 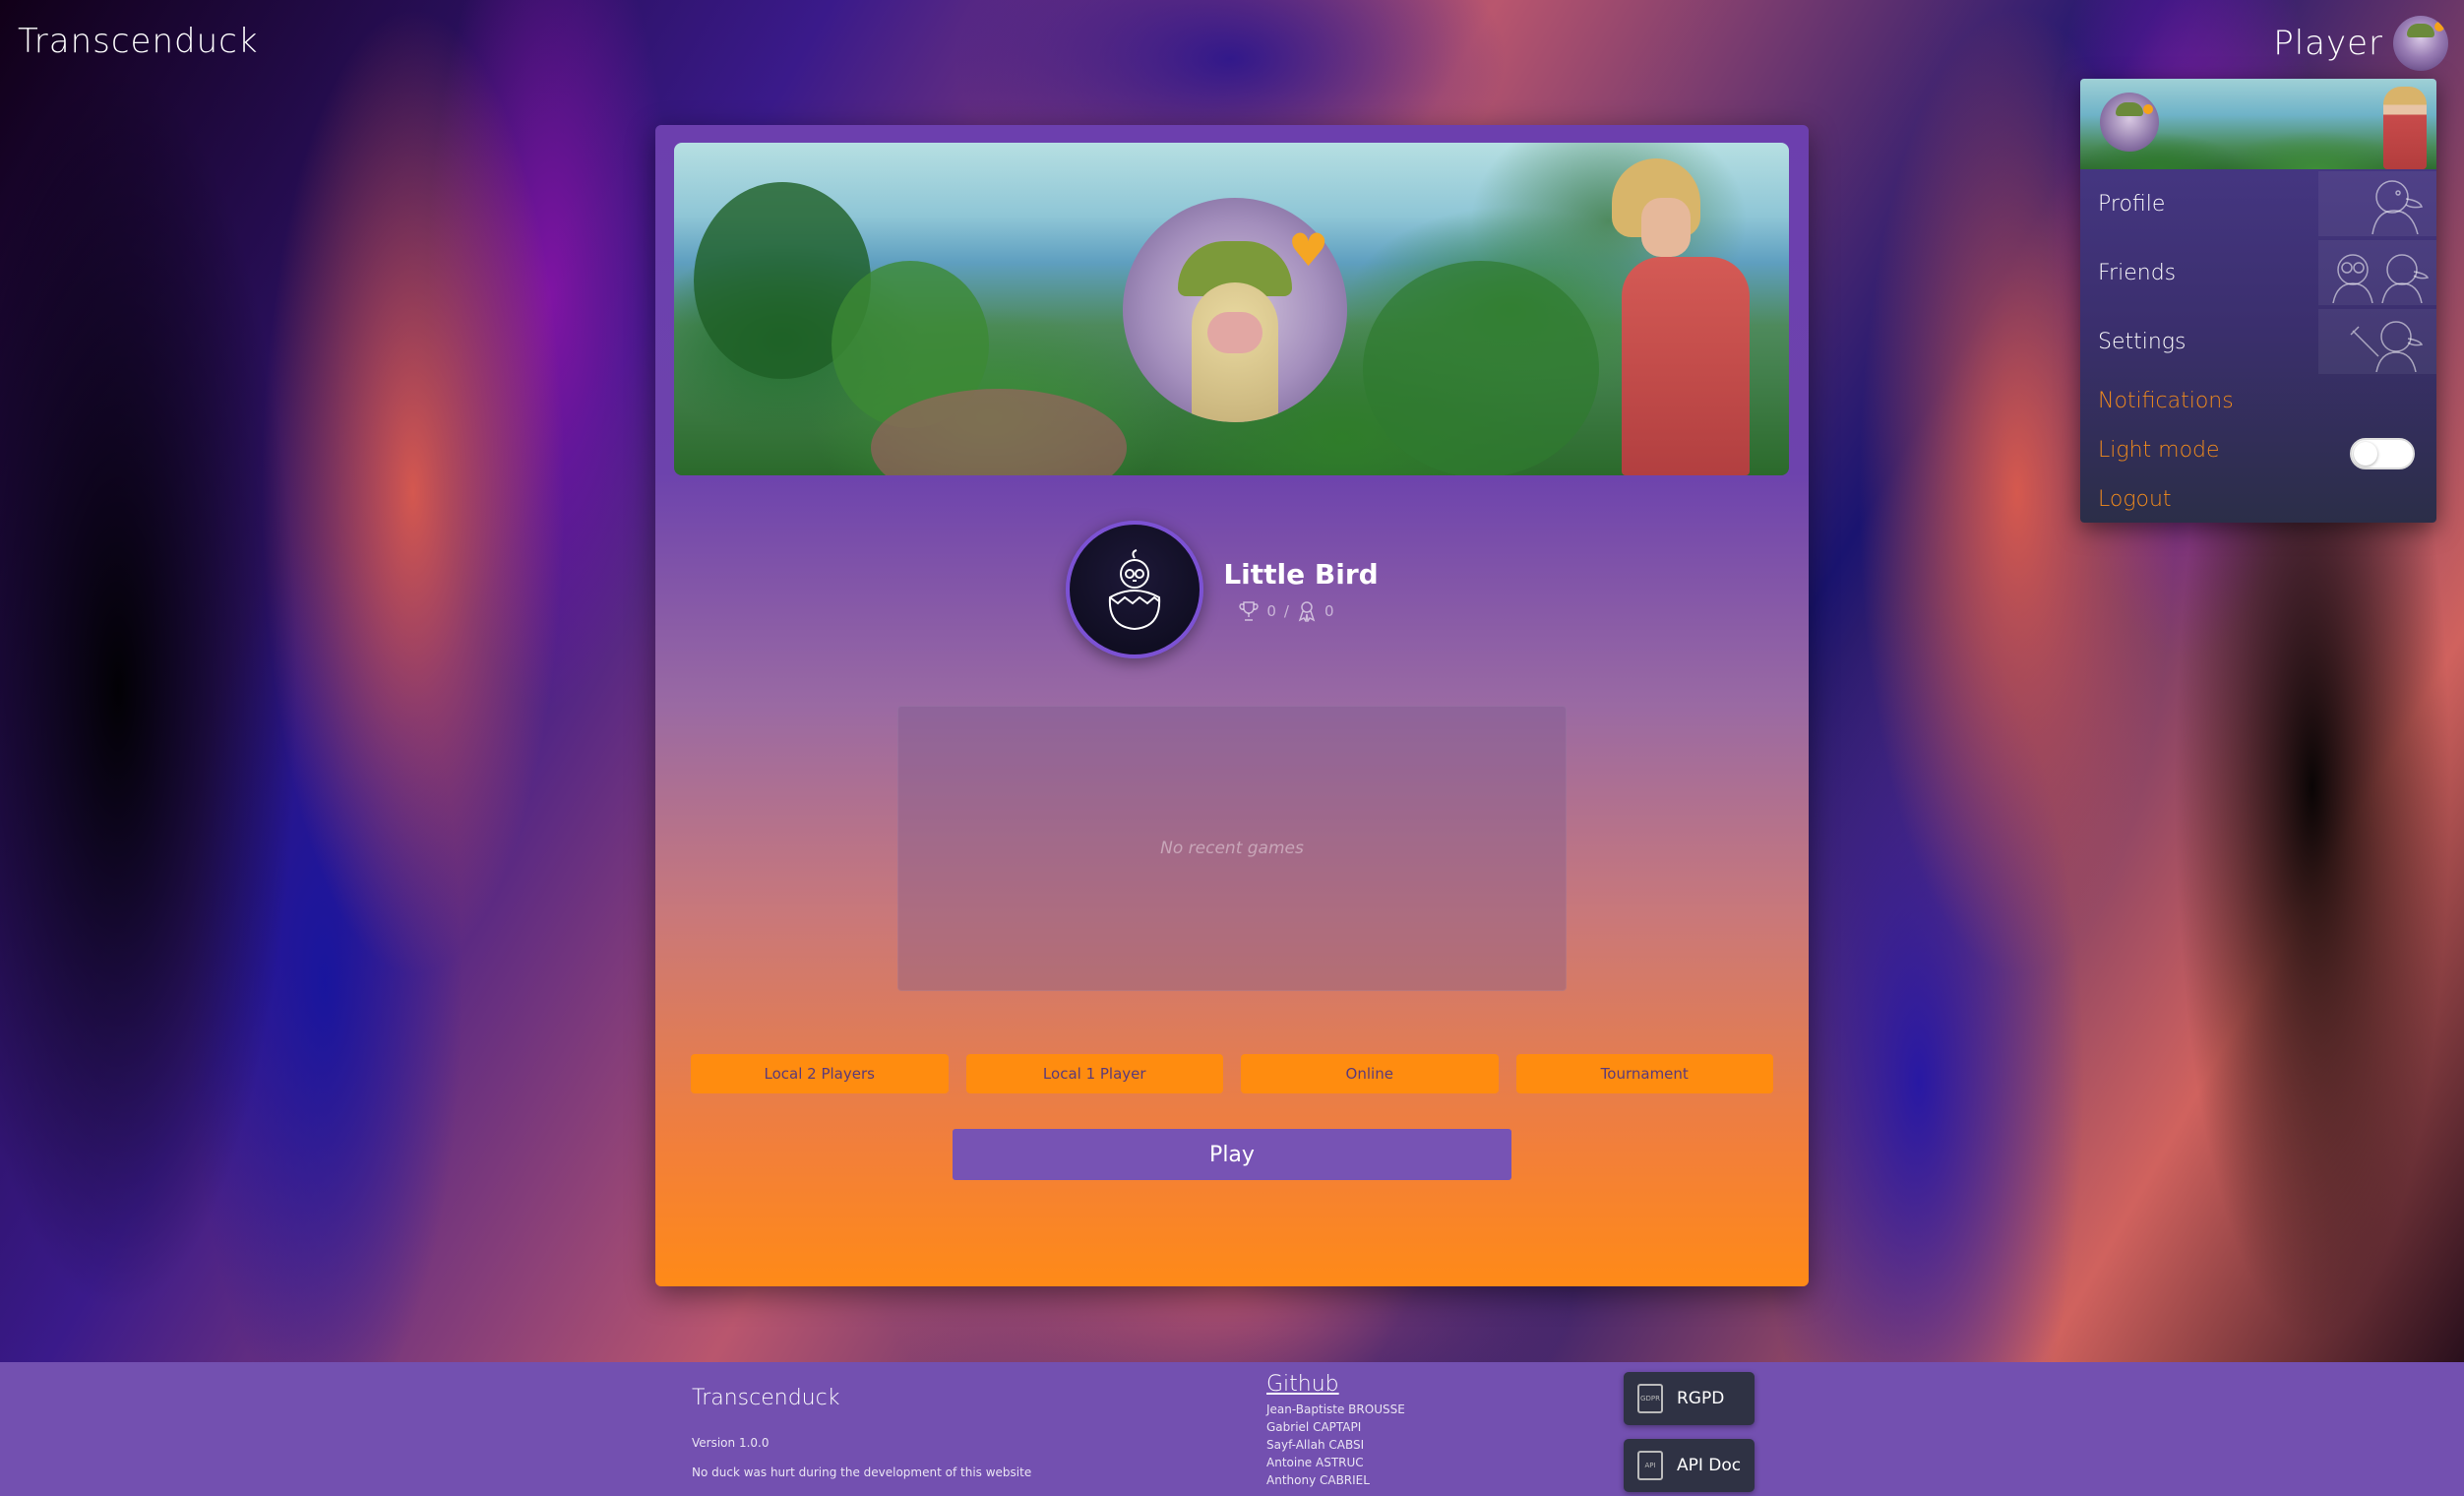 What do you see at coordinates (2258, 499) in the screenshot?
I see `menu-item-logout: Logout` at bounding box center [2258, 499].